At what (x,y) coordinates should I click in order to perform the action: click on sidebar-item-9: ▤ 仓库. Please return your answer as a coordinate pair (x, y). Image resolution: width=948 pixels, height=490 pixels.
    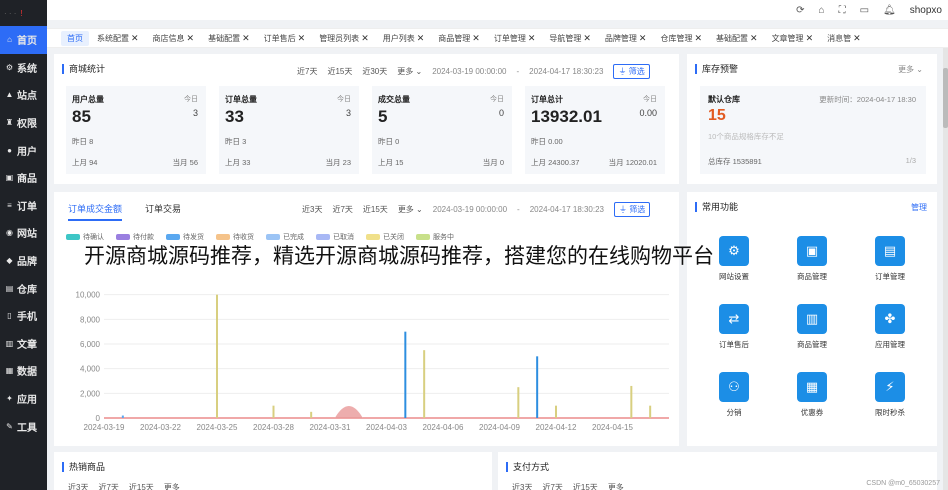
    Looking at the image, I should click on (23, 288).